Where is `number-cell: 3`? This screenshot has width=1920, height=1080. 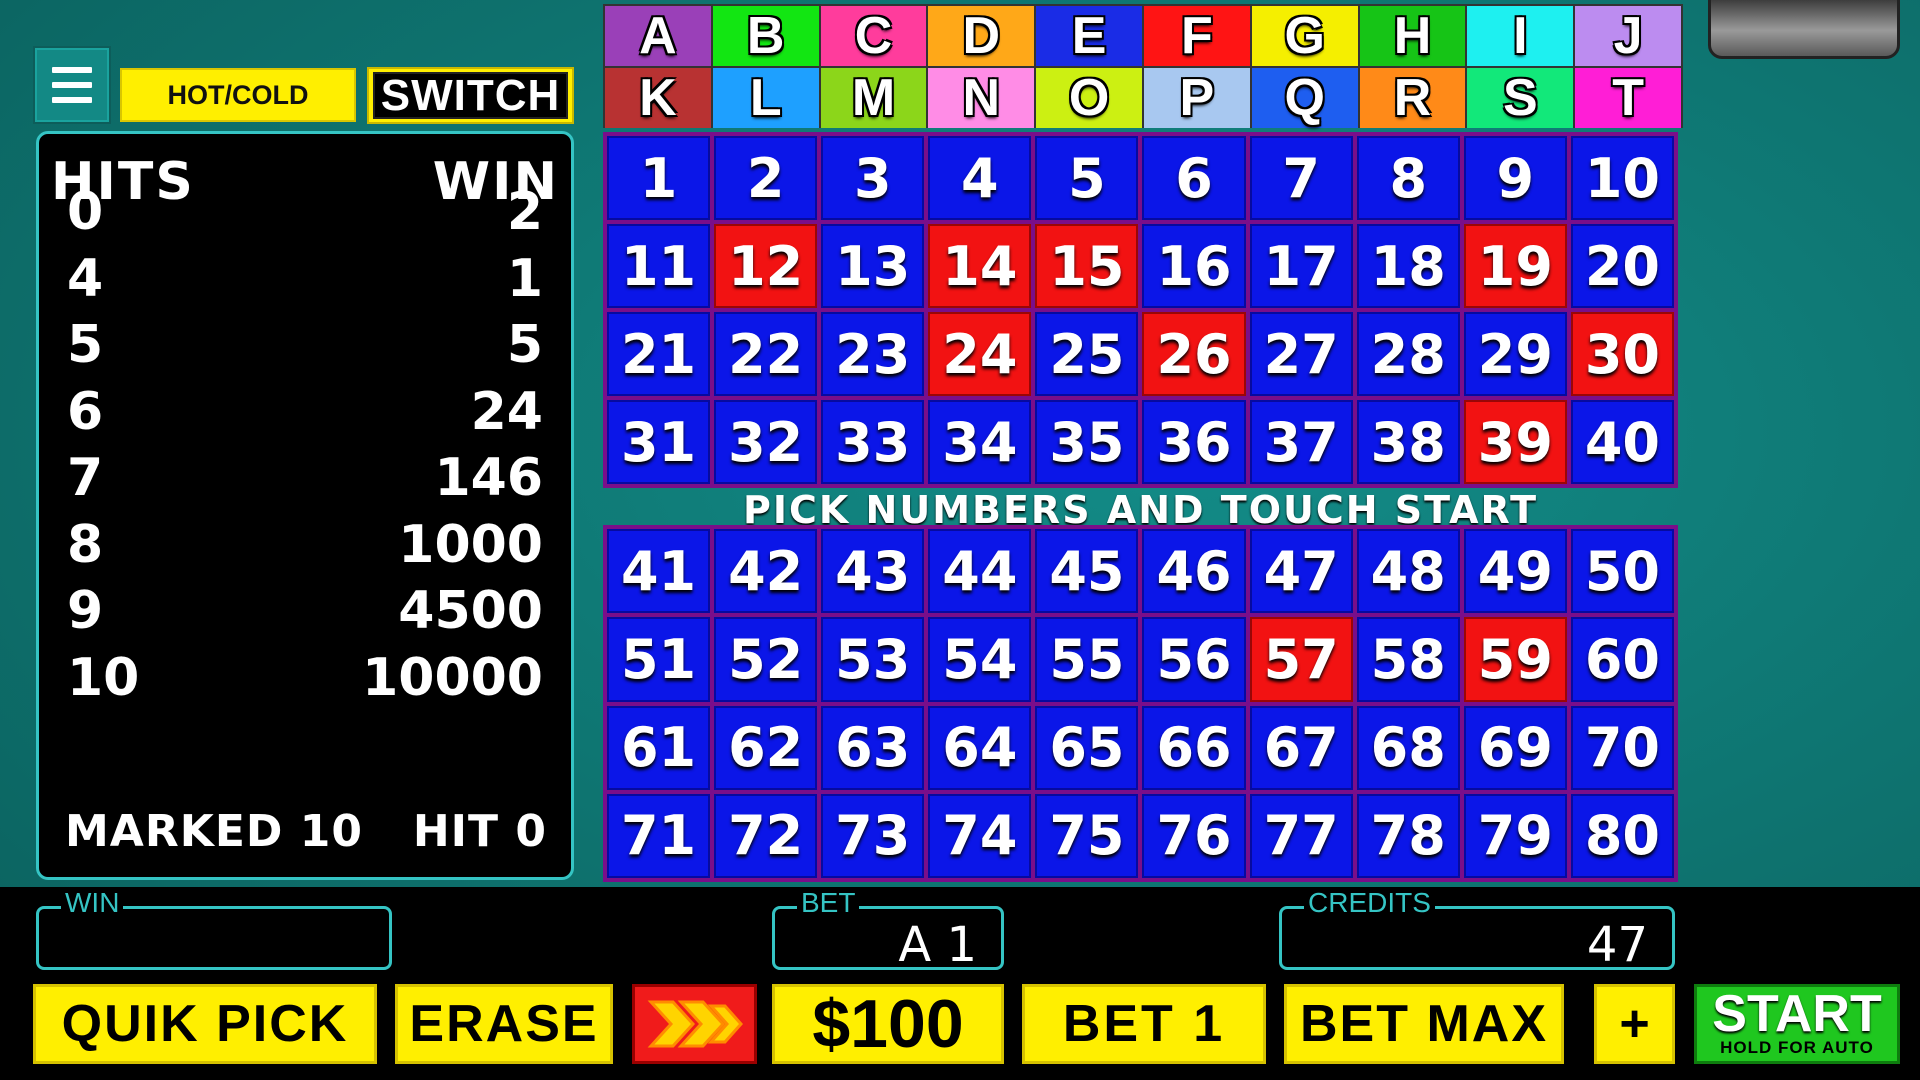
number-cell: 3 is located at coordinates (873, 178).